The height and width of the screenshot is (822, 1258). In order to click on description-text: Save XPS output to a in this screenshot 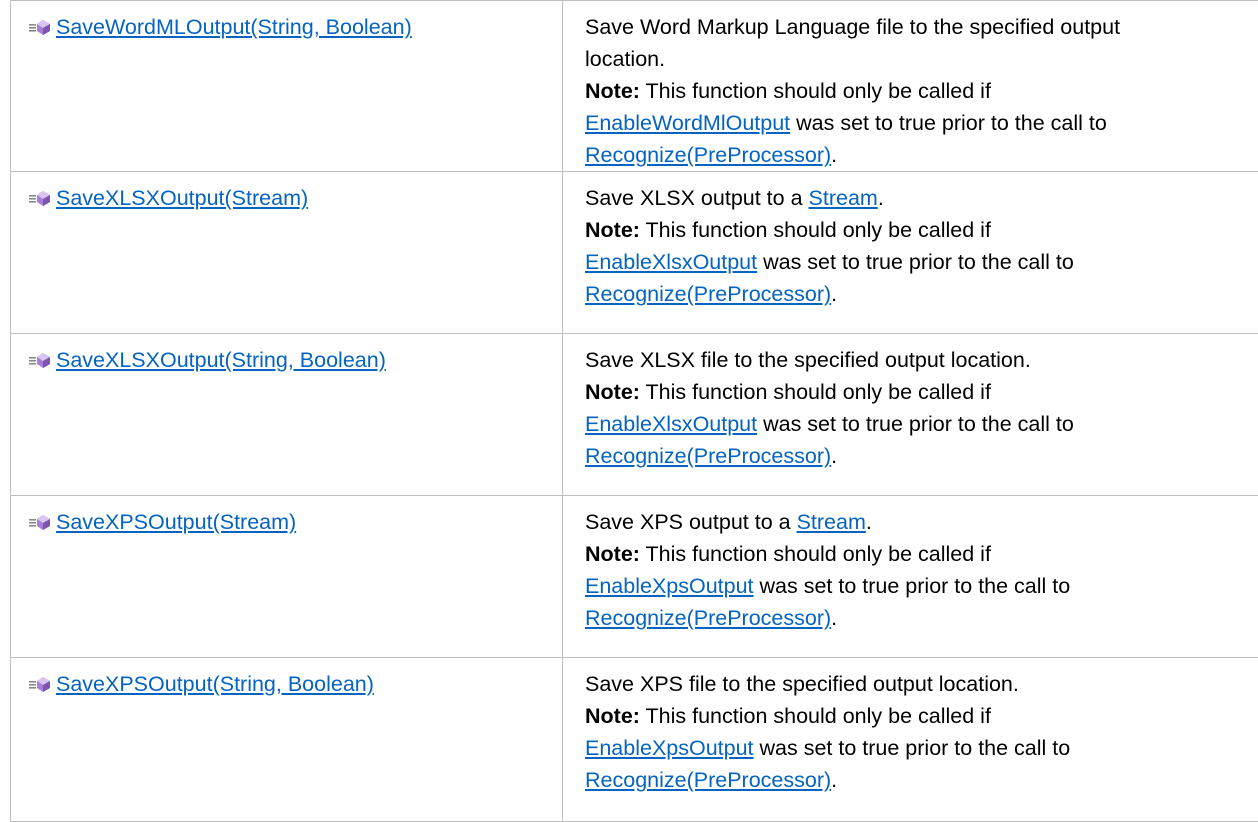, I will do `click(691, 522)`.